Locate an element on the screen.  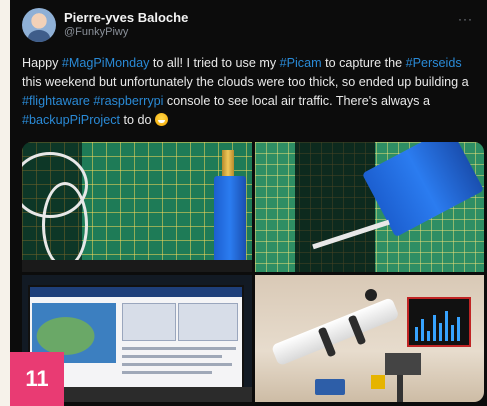
more-horizontal-icon: ··· is located at coordinates (465, 19).